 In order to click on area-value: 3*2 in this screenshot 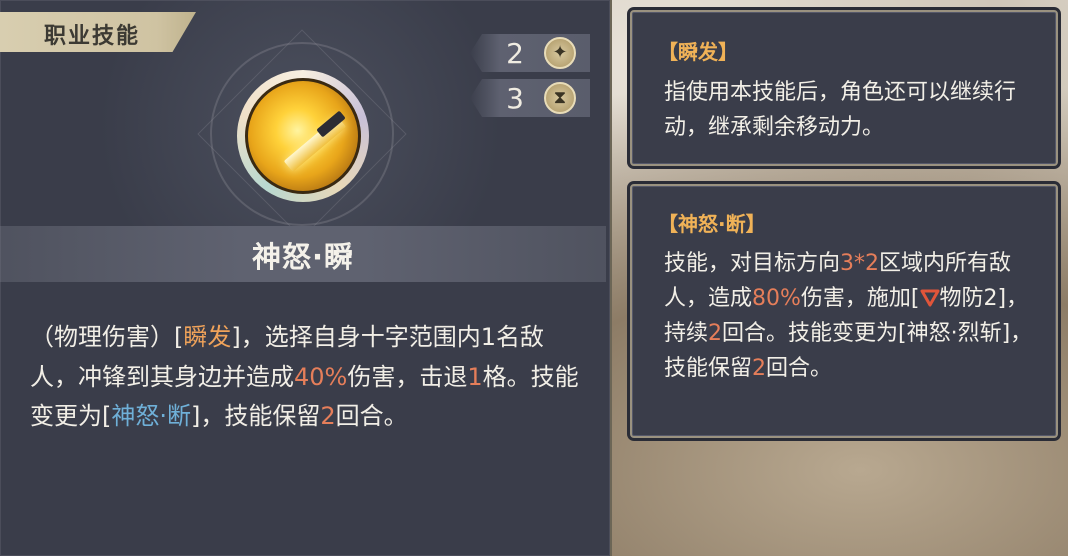, I will do `click(860, 263)`.